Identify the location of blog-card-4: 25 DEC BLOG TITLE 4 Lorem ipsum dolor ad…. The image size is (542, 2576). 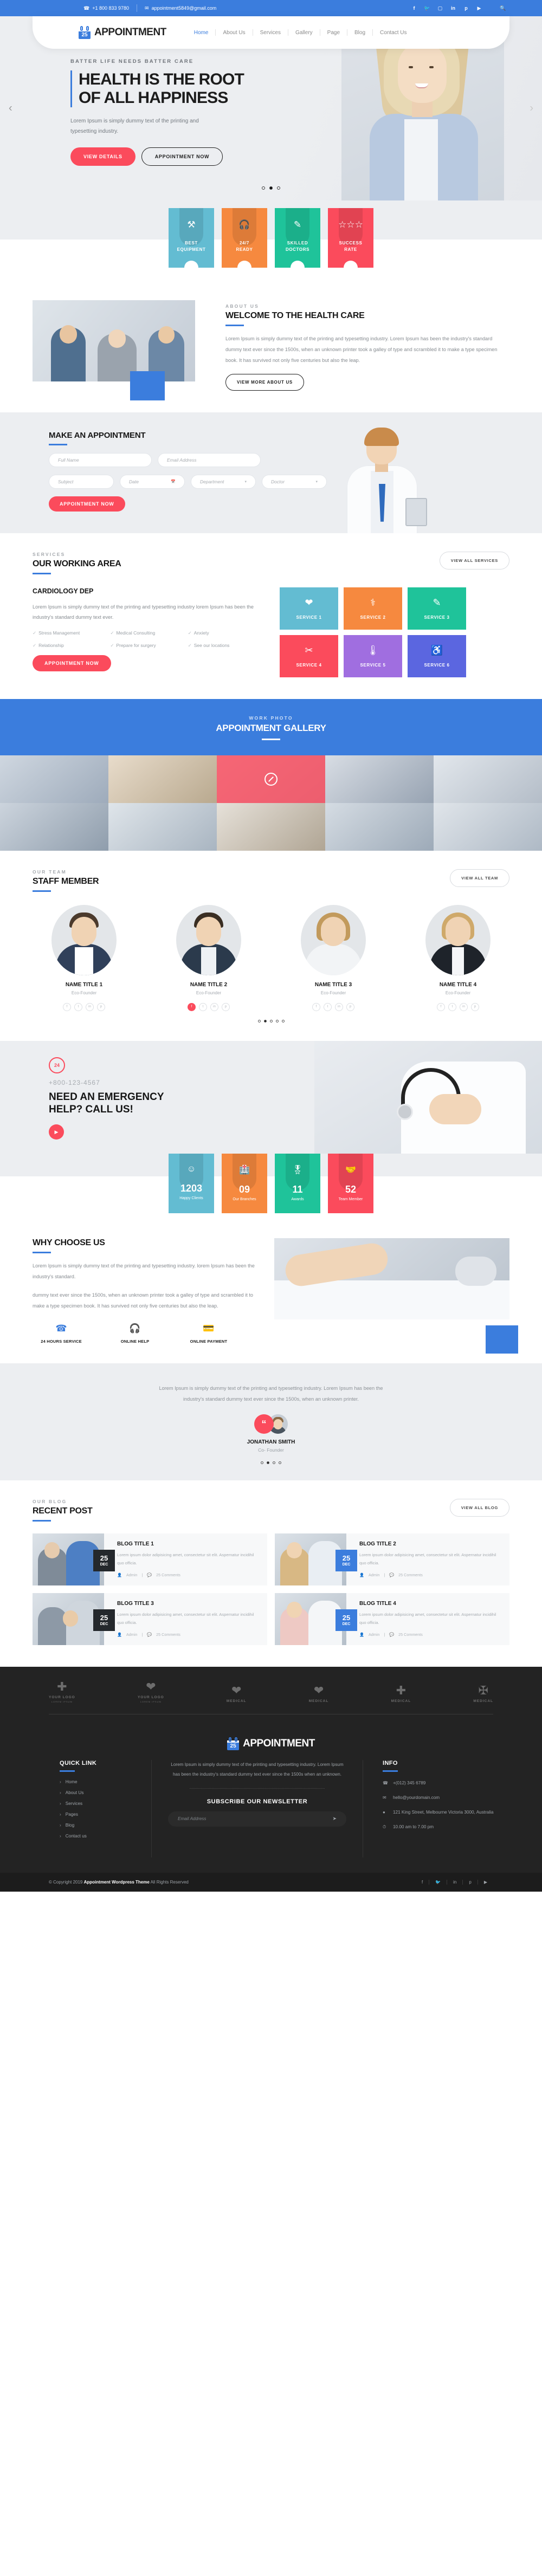
(392, 1619).